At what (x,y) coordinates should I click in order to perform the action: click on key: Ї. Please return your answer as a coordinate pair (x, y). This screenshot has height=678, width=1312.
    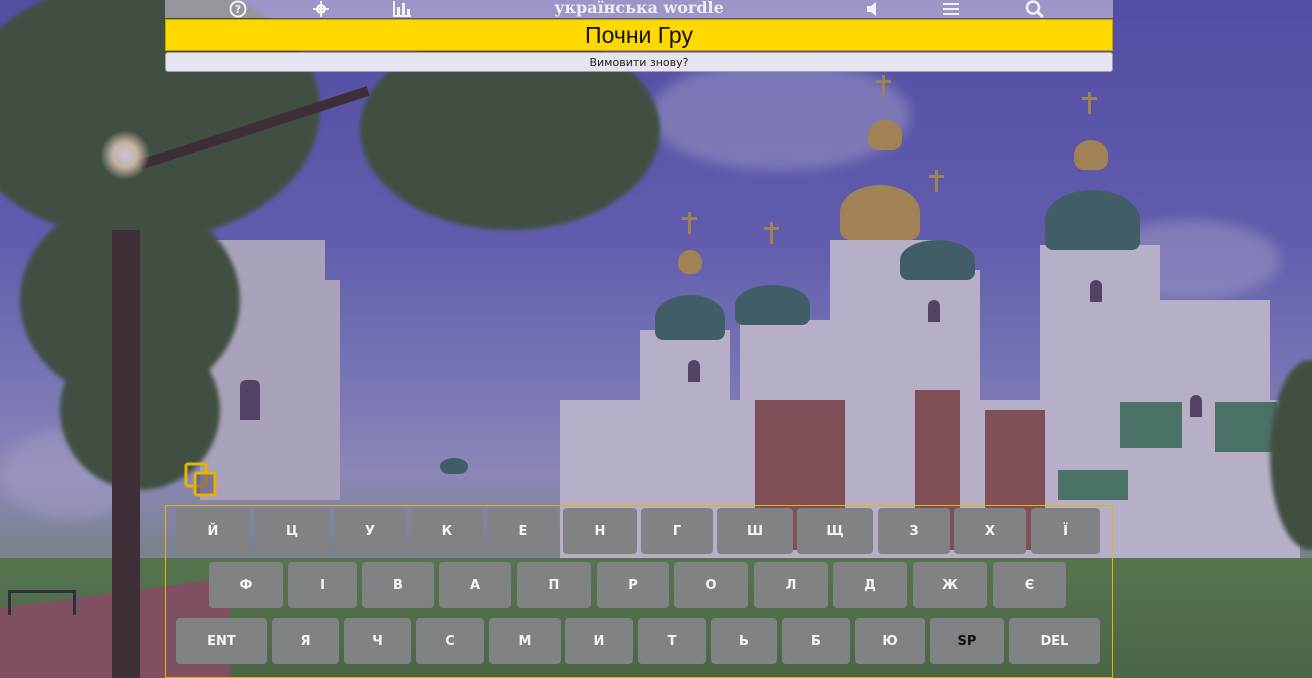
    Looking at the image, I should click on (1065, 531).